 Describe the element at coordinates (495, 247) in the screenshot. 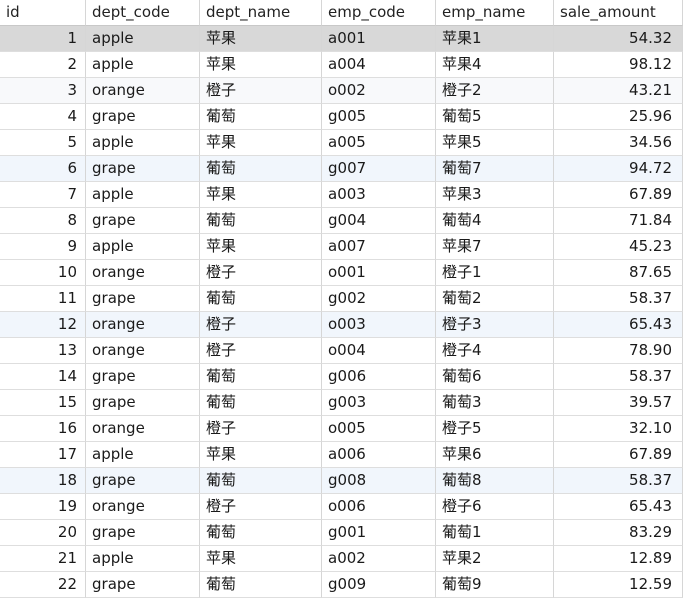

I see `cell-emp-name: 苹果7` at that location.